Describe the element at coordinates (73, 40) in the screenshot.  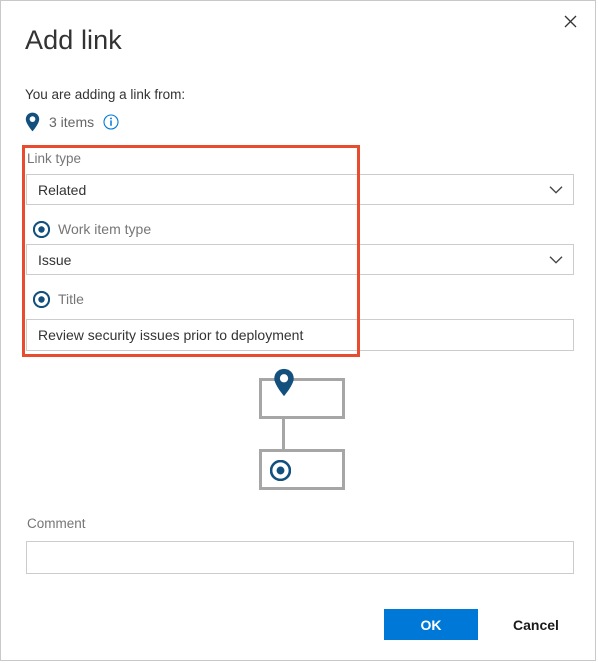
I see `page-title: Add link` at that location.